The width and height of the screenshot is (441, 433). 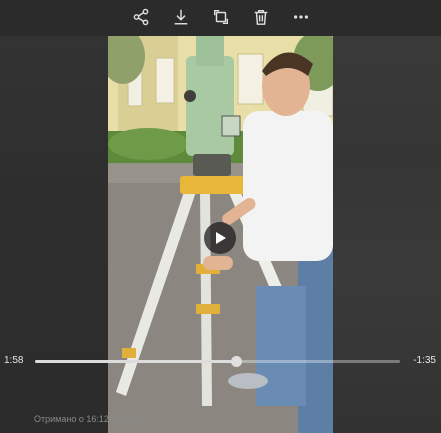 What do you see at coordinates (135, 361) in the screenshot?
I see `progress-fill` at bounding box center [135, 361].